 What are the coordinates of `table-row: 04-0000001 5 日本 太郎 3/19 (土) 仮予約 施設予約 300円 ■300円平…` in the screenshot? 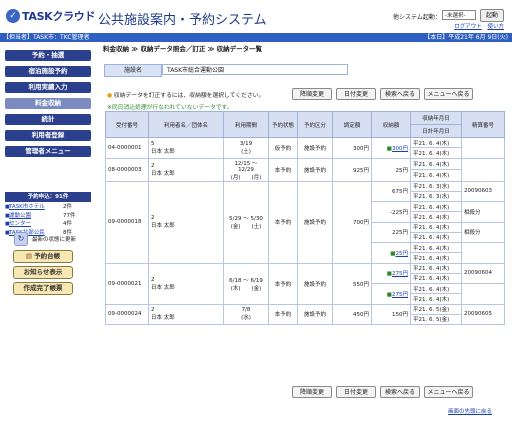 It's located at (305, 147).